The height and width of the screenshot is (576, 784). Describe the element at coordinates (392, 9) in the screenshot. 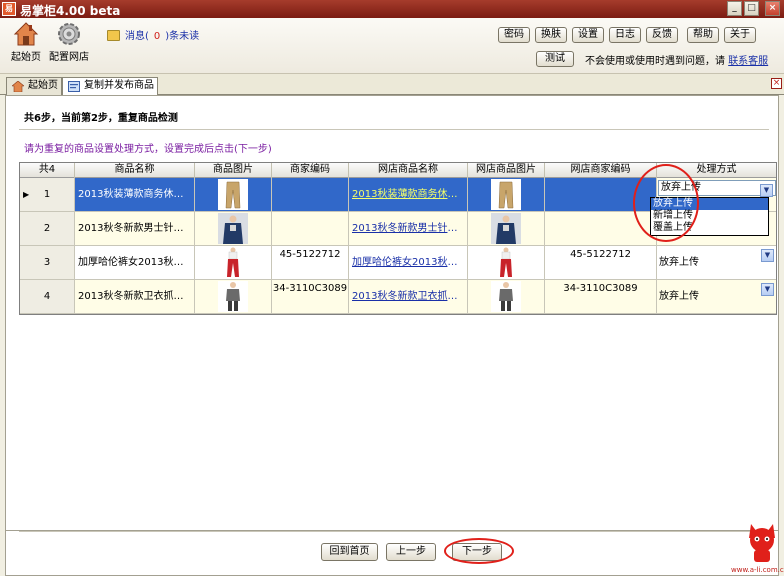

I see `title-bar: 易 易掌柜4.00 beta _ □ ×` at that location.